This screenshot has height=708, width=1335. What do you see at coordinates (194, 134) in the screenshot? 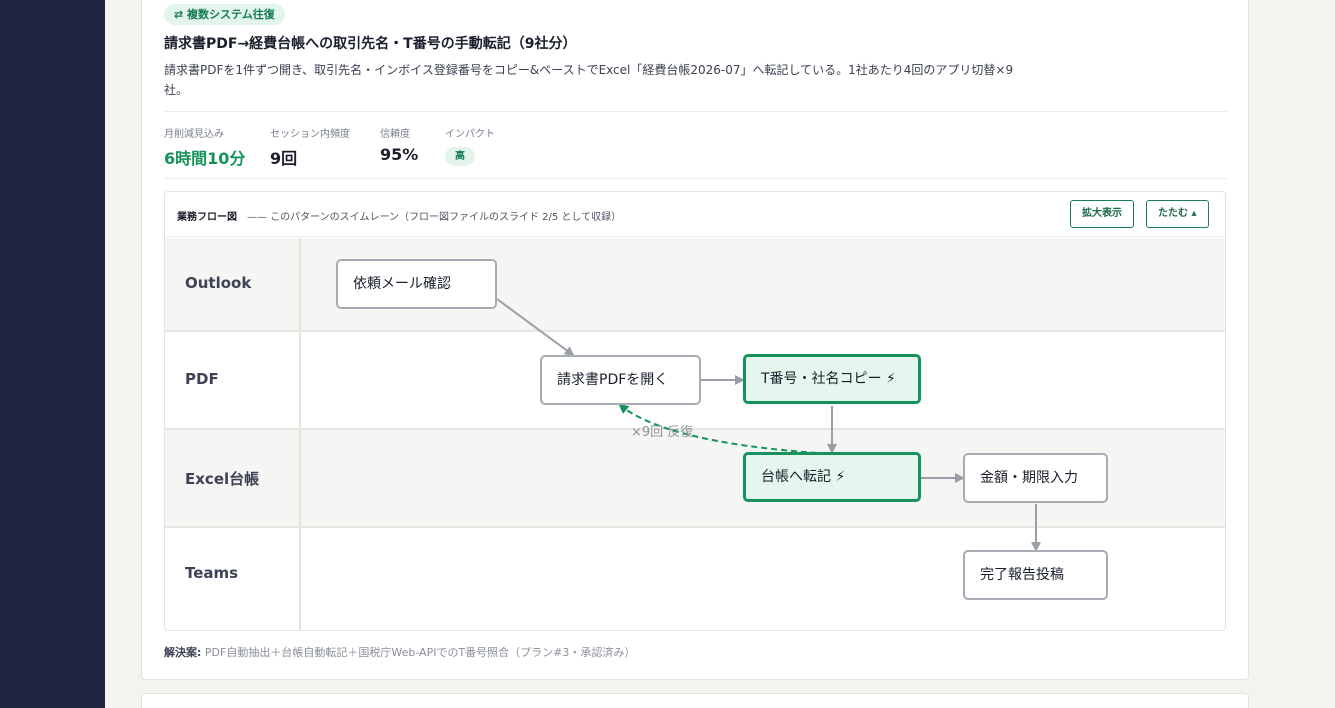
I see `metric-label: 月削減見込み` at bounding box center [194, 134].